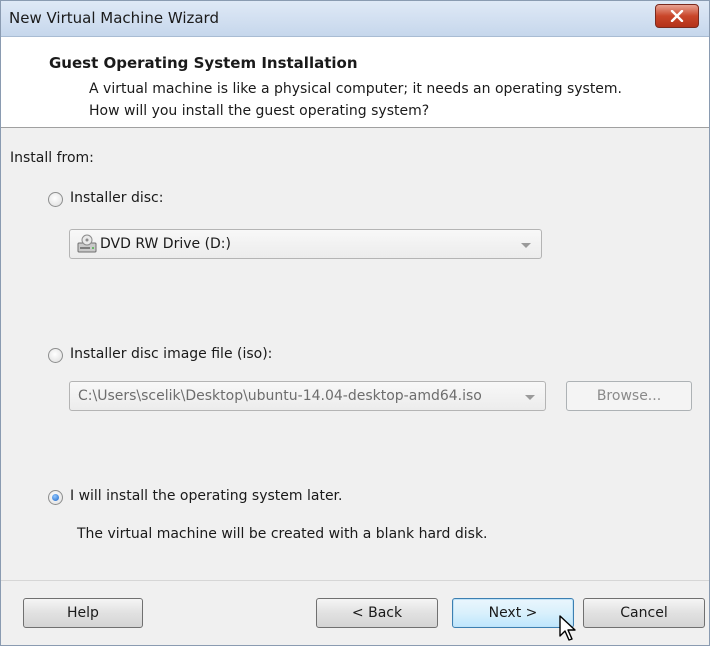 The width and height of the screenshot is (710, 646). Describe the element at coordinates (55, 355) in the screenshot. I see `iso-file-radio` at that location.